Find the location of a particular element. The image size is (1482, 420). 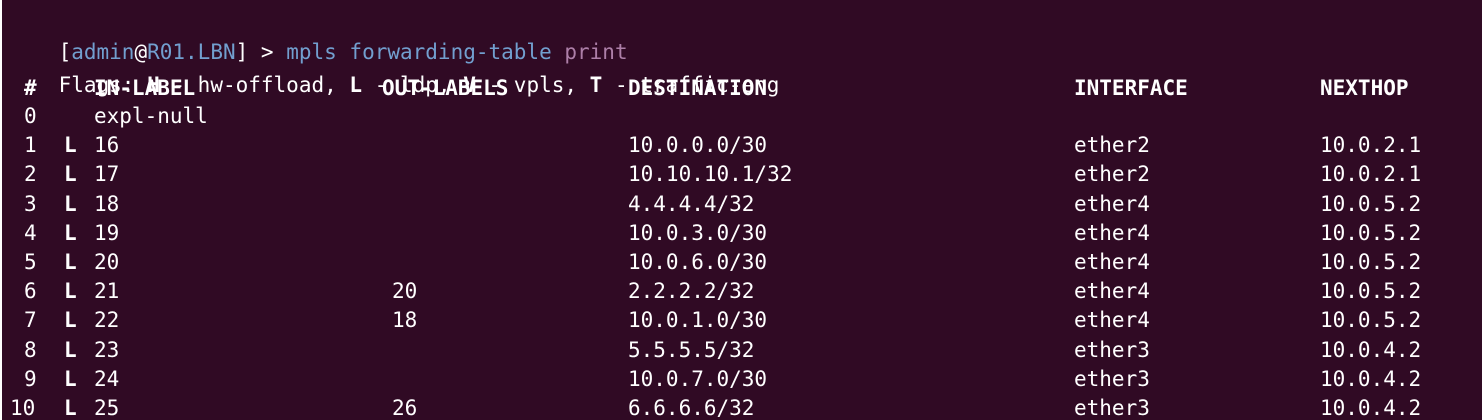

row-num: 7 is located at coordinates (30, 320).